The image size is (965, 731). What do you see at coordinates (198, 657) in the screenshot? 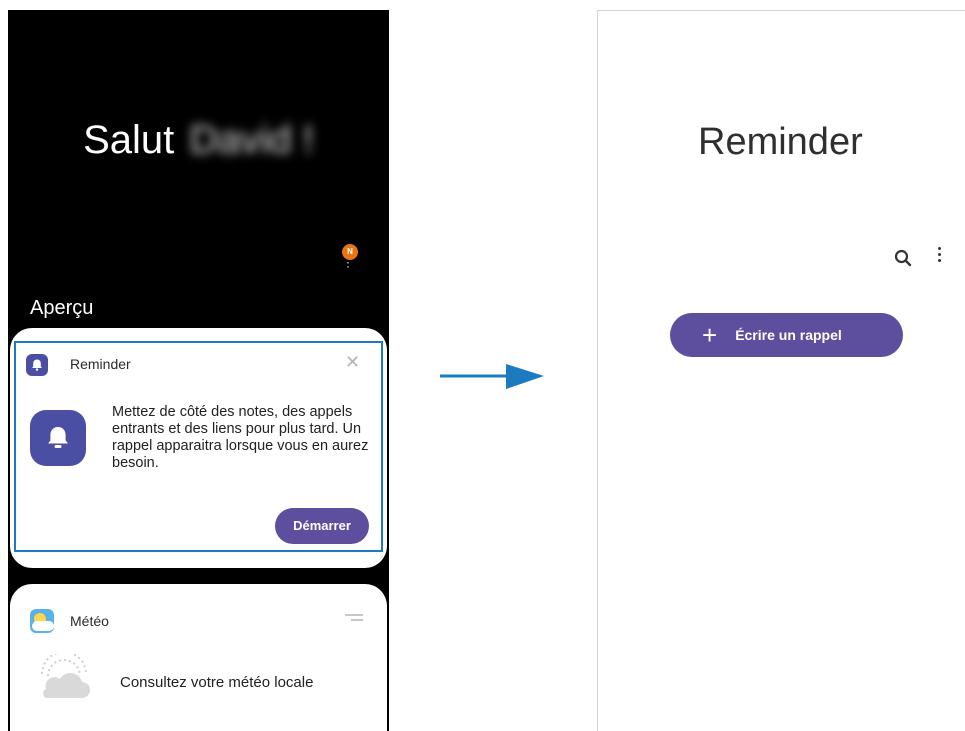
I see `meteo-card: Météo Consultez votre météo locale` at bounding box center [198, 657].